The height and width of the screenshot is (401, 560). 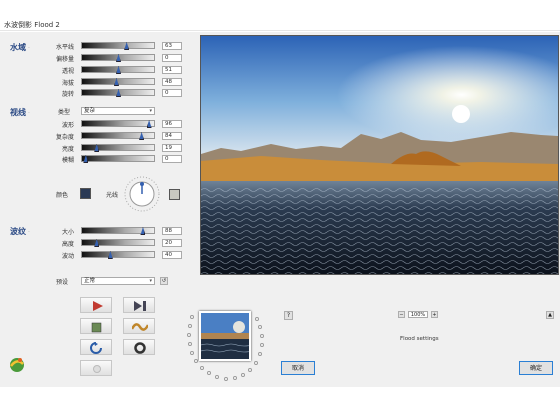 What do you see at coordinates (434, 314) in the screenshot?
I see `zoom-in-button: +` at bounding box center [434, 314].